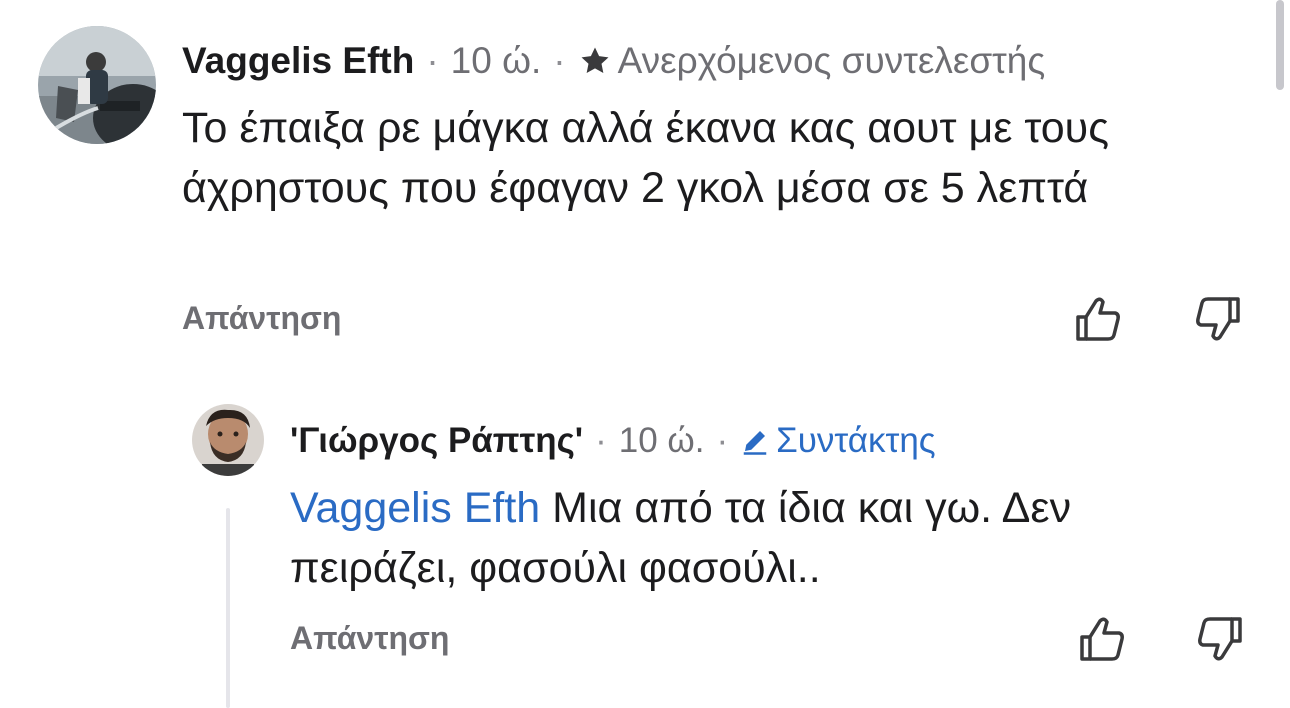 Image resolution: width=1290 pixels, height=708 pixels. I want to click on mention-link: Vaggelis Efth, so click(415, 508).